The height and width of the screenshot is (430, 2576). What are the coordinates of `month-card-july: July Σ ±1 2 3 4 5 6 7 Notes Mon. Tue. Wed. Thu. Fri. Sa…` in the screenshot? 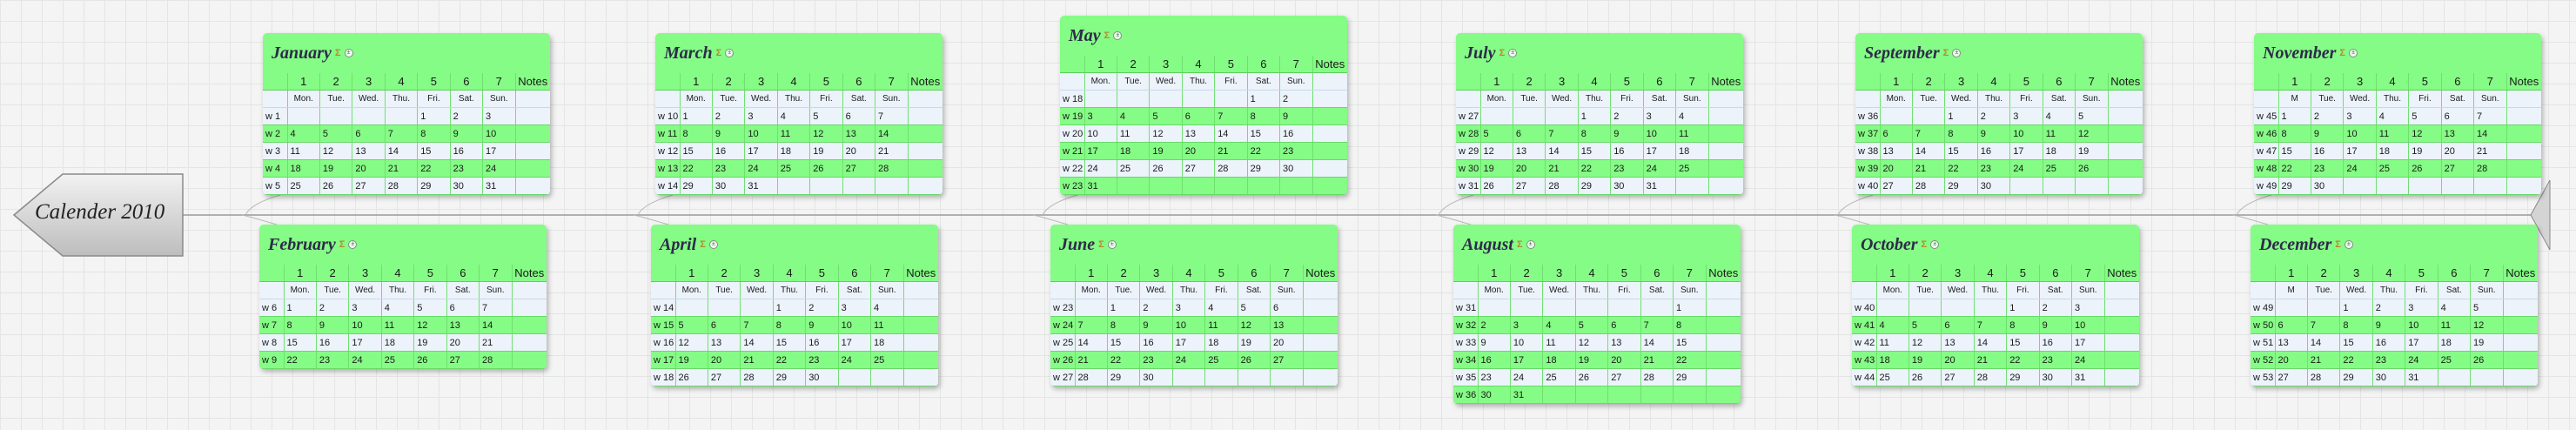 It's located at (1599, 114).